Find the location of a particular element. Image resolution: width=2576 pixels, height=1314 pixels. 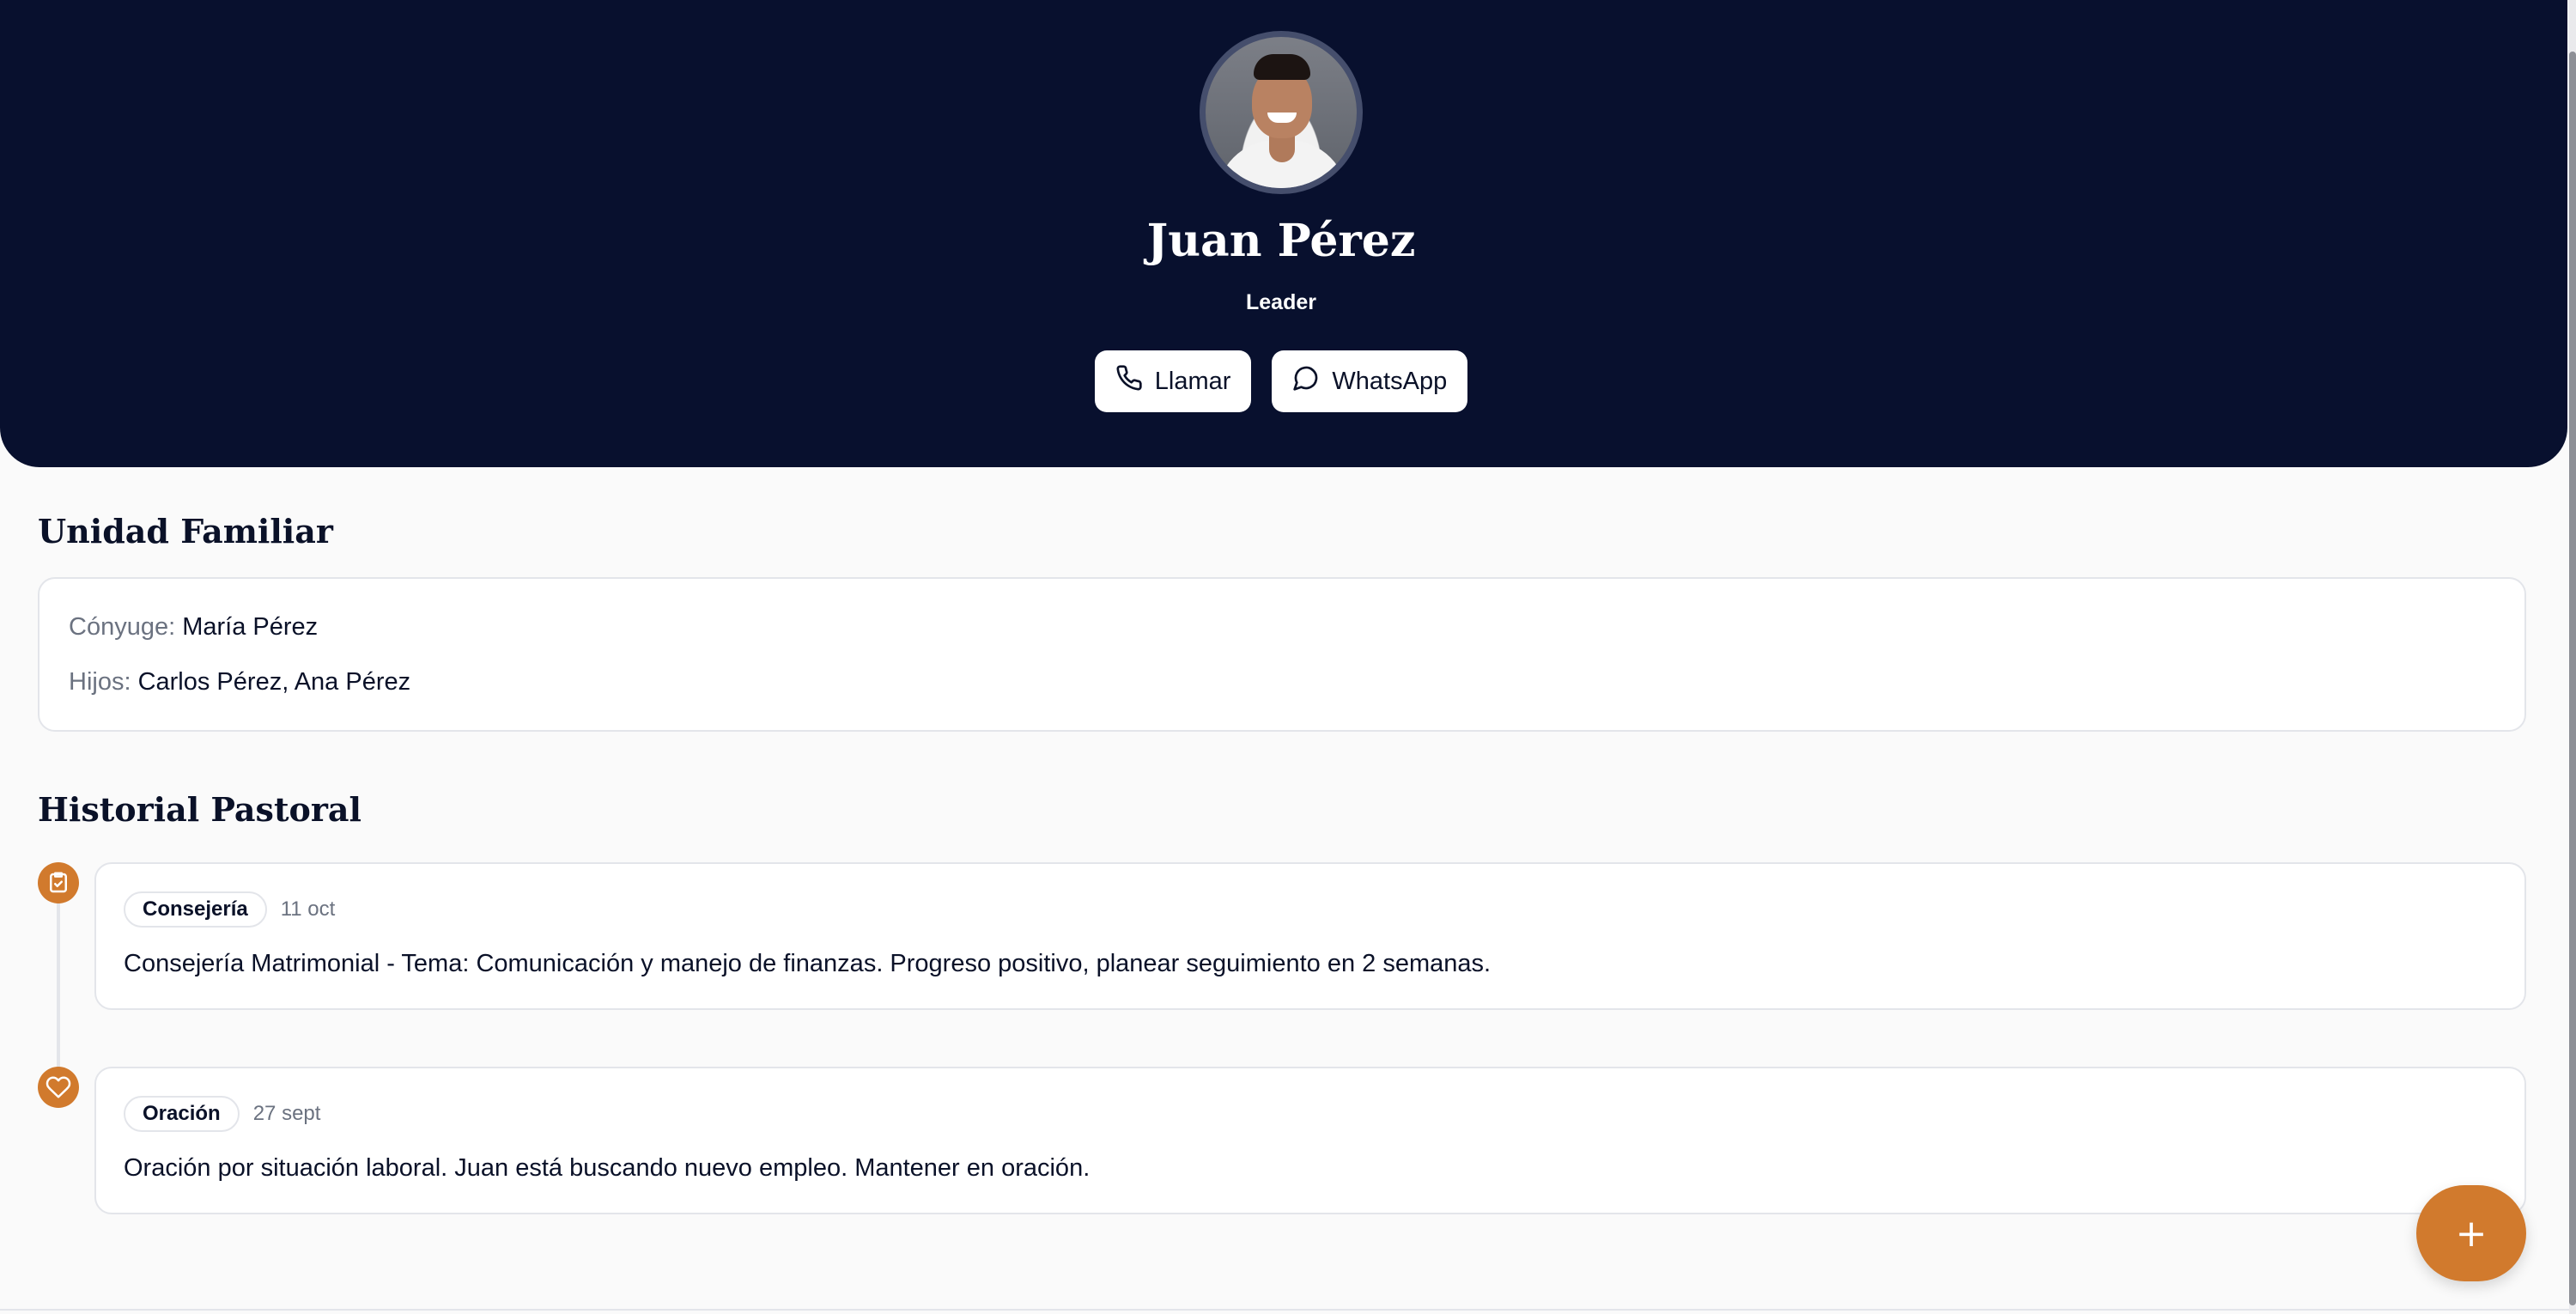

profile-name: Juan Pérez is located at coordinates (1281, 241).